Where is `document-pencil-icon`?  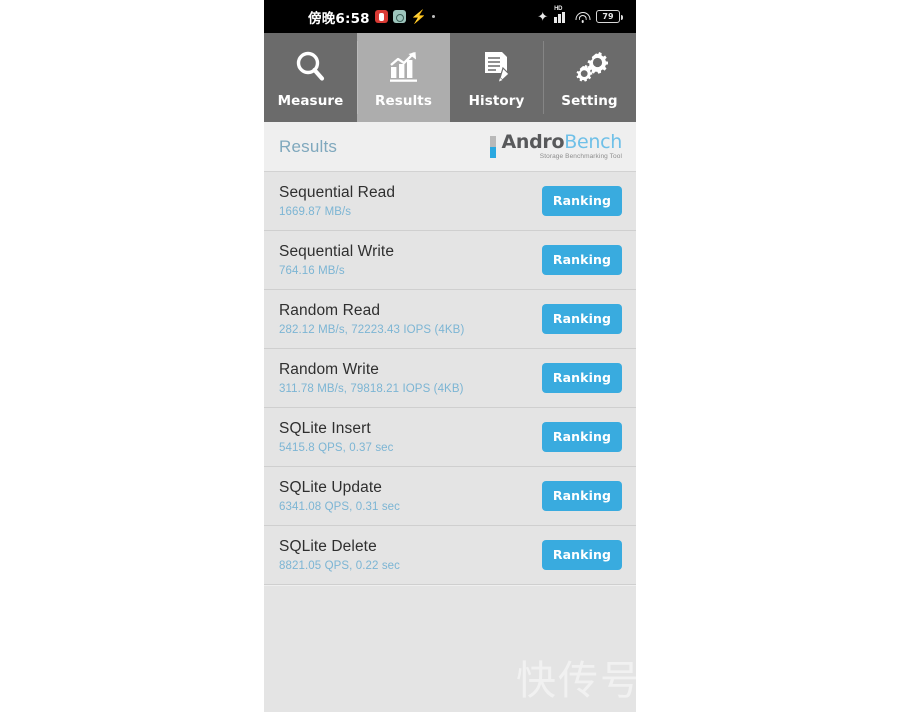
document-pencil-icon is located at coordinates (497, 67).